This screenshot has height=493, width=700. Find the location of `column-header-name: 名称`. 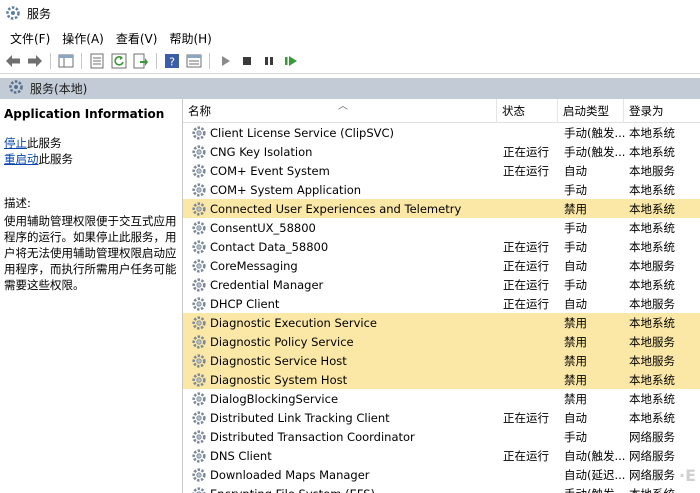

column-header-name: 名称 is located at coordinates (340, 111).